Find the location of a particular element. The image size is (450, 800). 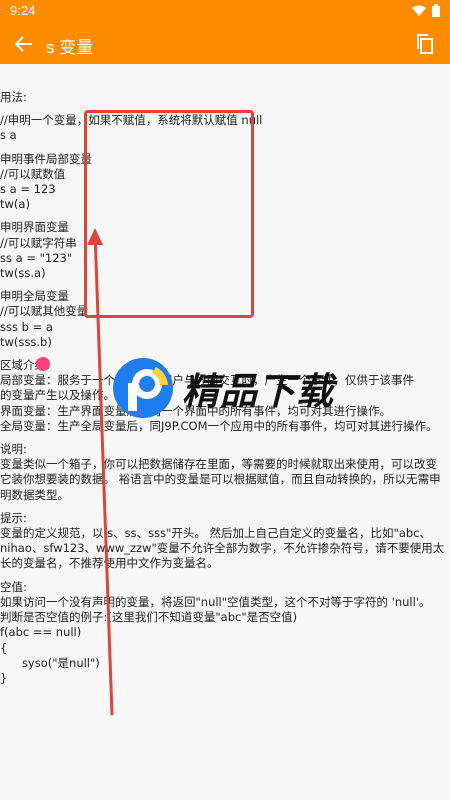

watermark-logo: 精品下载 is located at coordinates (222, 388).